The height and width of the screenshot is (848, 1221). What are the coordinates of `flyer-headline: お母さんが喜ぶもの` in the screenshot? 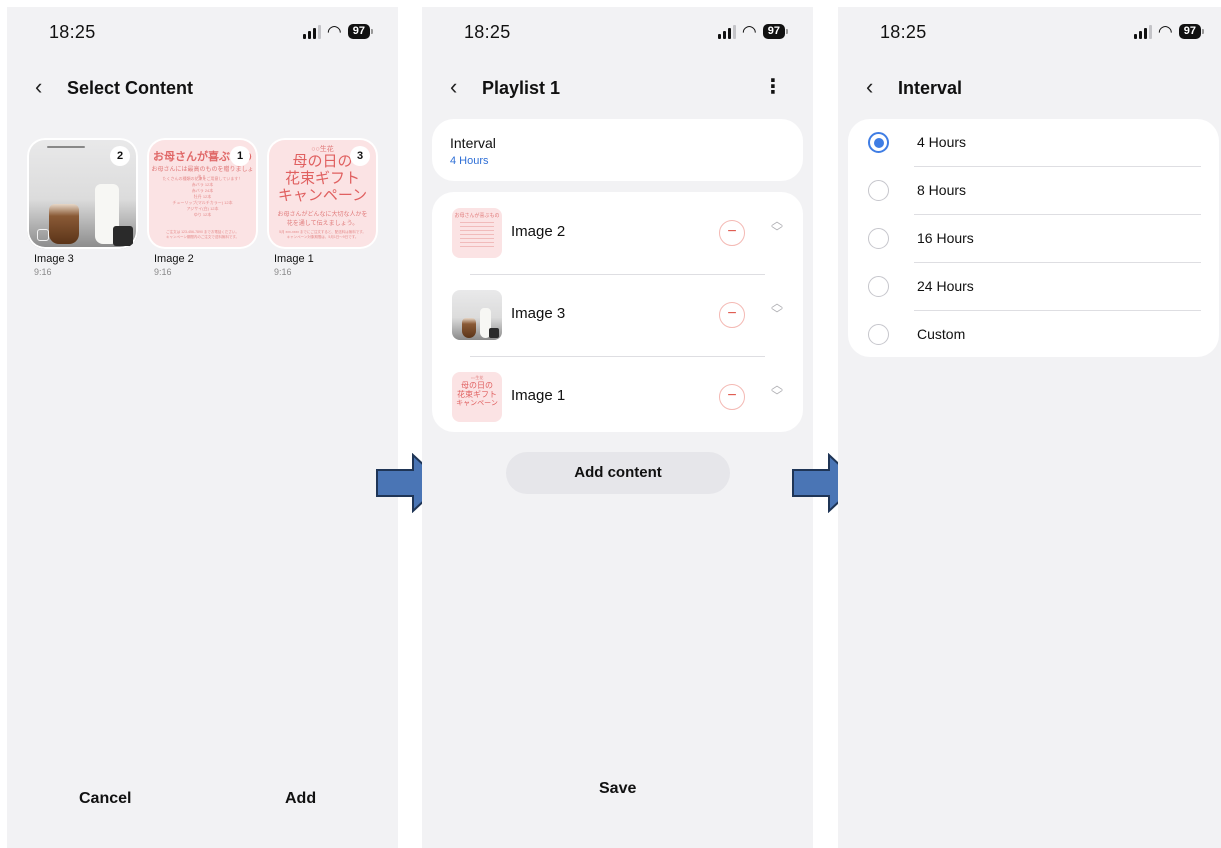 It's located at (477, 216).